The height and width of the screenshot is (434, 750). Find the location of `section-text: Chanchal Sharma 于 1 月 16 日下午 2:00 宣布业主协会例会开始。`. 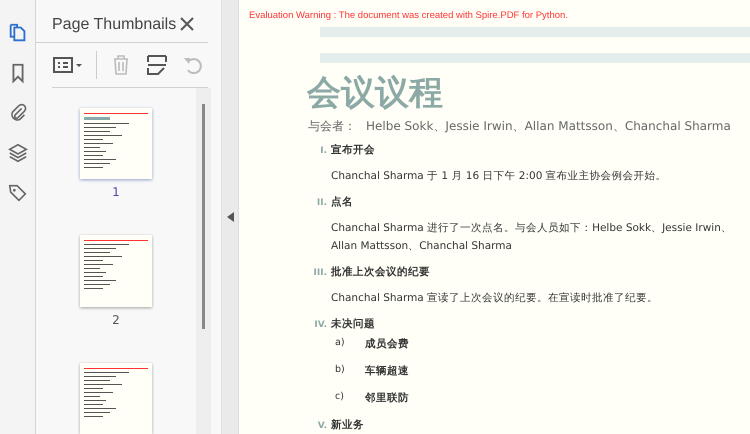

section-text: Chanchal Sharma 于 1 月 16 日下午 2:00 宣布业主协会例会开始。 is located at coordinates (499, 176).